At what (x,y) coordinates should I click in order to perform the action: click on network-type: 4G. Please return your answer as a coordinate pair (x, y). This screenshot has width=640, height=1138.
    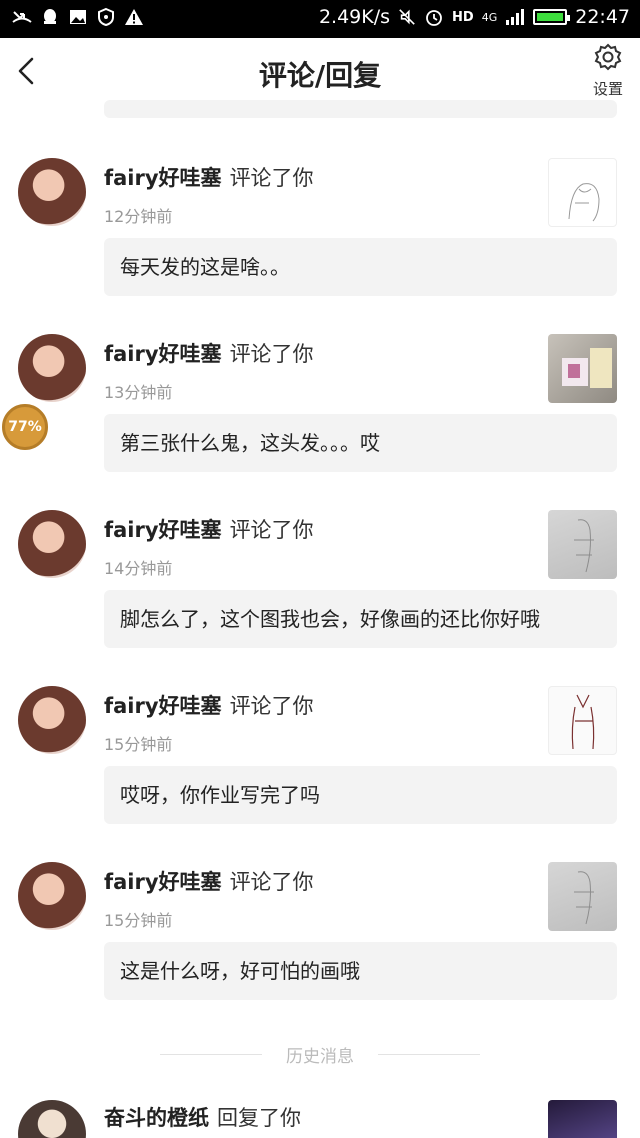
    Looking at the image, I should click on (489, 17).